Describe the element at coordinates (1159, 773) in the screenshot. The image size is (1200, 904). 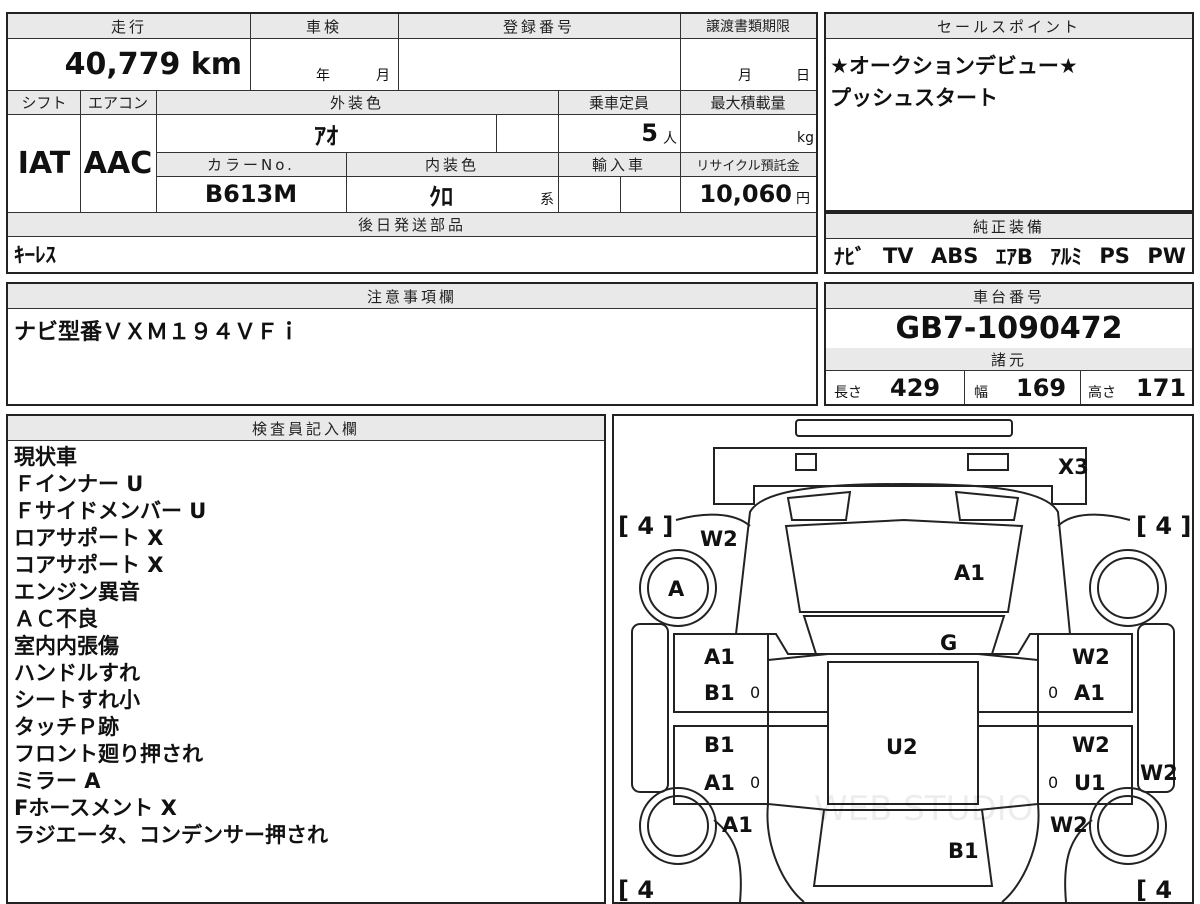
I see `mark-side-r: W2` at that location.